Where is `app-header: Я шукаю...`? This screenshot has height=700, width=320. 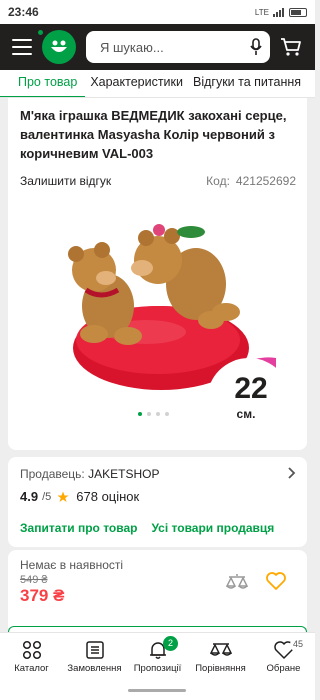 app-header: Я шукаю... is located at coordinates (157, 47).